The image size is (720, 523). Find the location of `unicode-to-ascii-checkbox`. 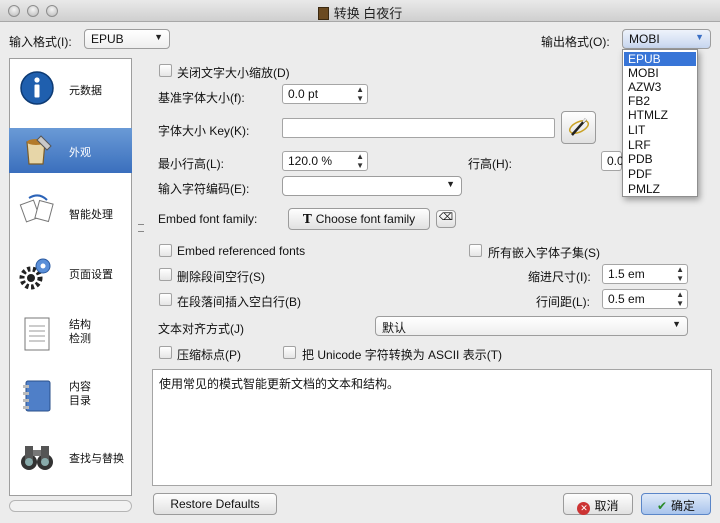

unicode-to-ascii-checkbox is located at coordinates (289, 352).